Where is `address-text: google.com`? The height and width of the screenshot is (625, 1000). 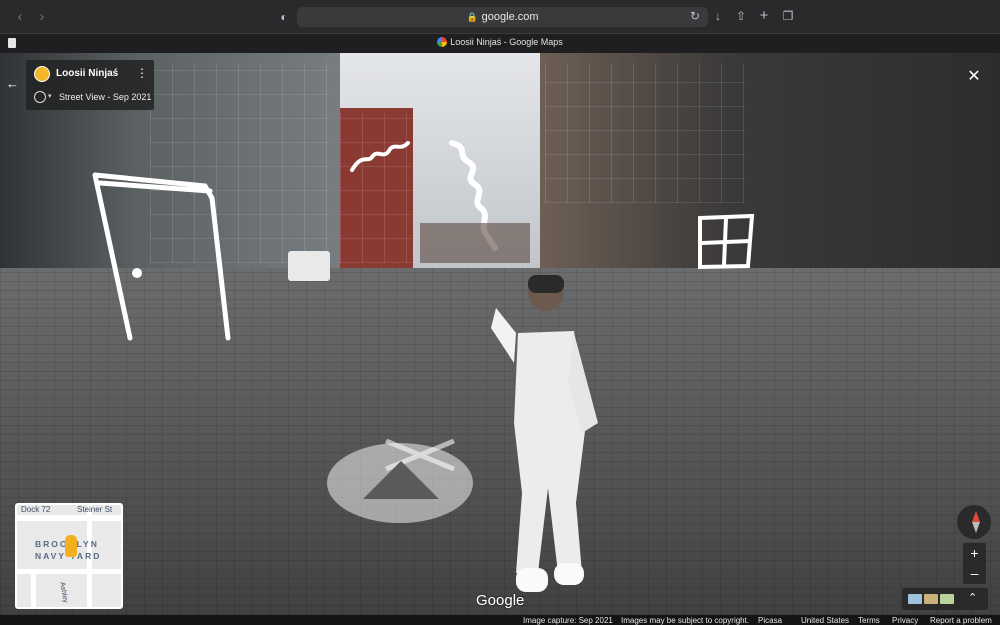
address-text: google.com is located at coordinates (510, 17).